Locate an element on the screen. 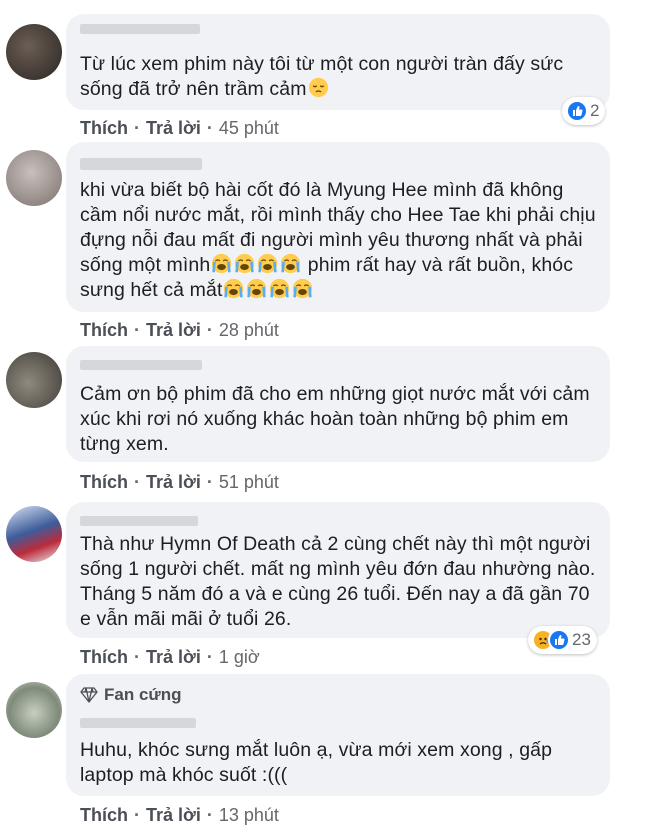  timestamp: 51 phút is located at coordinates (249, 482).